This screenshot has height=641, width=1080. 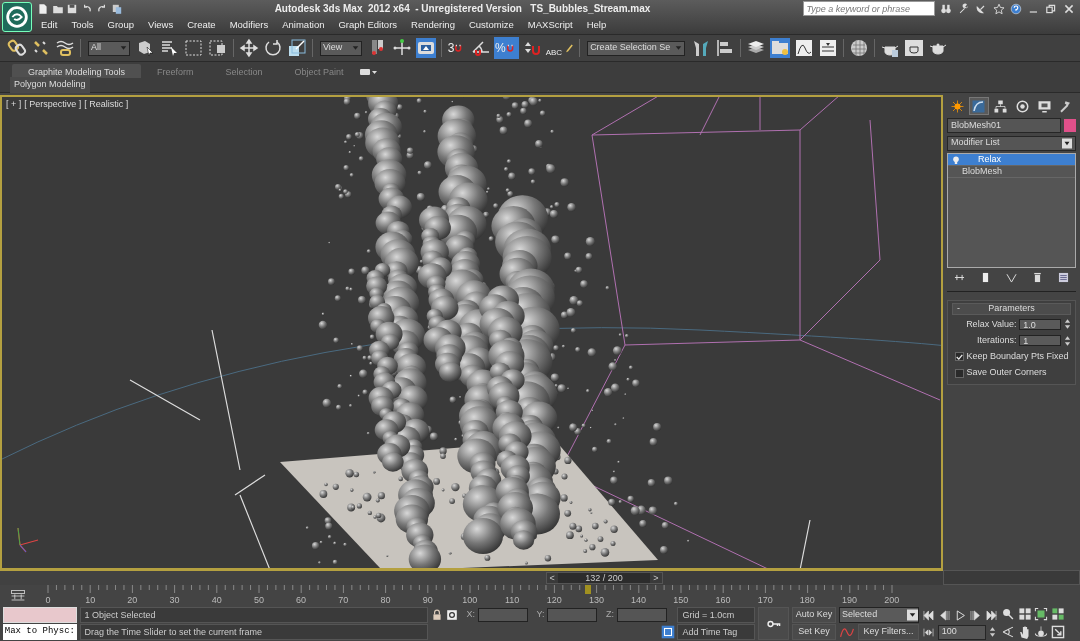 I want to click on edit-named-selection-button: ABC, so click(x=560, y=48).